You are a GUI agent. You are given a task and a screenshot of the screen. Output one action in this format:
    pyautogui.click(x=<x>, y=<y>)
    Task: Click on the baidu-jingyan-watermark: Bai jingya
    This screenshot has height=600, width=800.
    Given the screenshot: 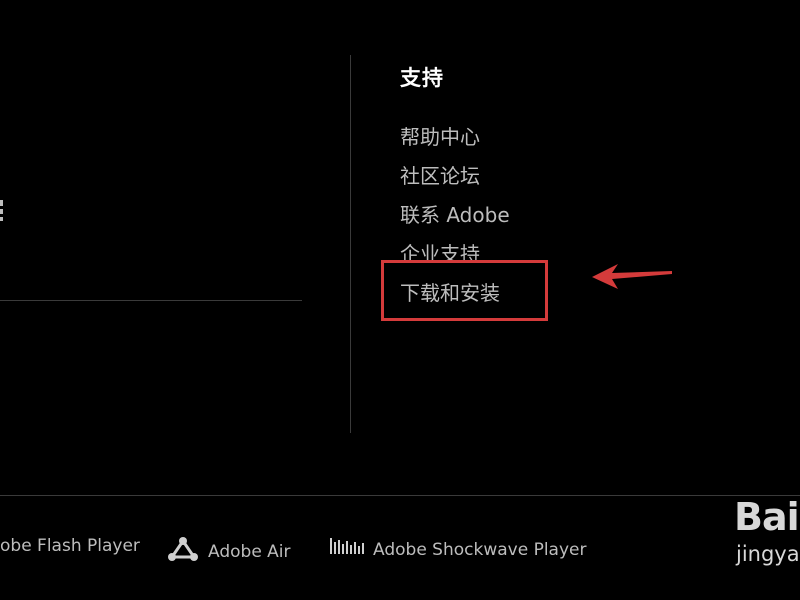 What is the action you would take?
    pyautogui.click(x=765, y=547)
    